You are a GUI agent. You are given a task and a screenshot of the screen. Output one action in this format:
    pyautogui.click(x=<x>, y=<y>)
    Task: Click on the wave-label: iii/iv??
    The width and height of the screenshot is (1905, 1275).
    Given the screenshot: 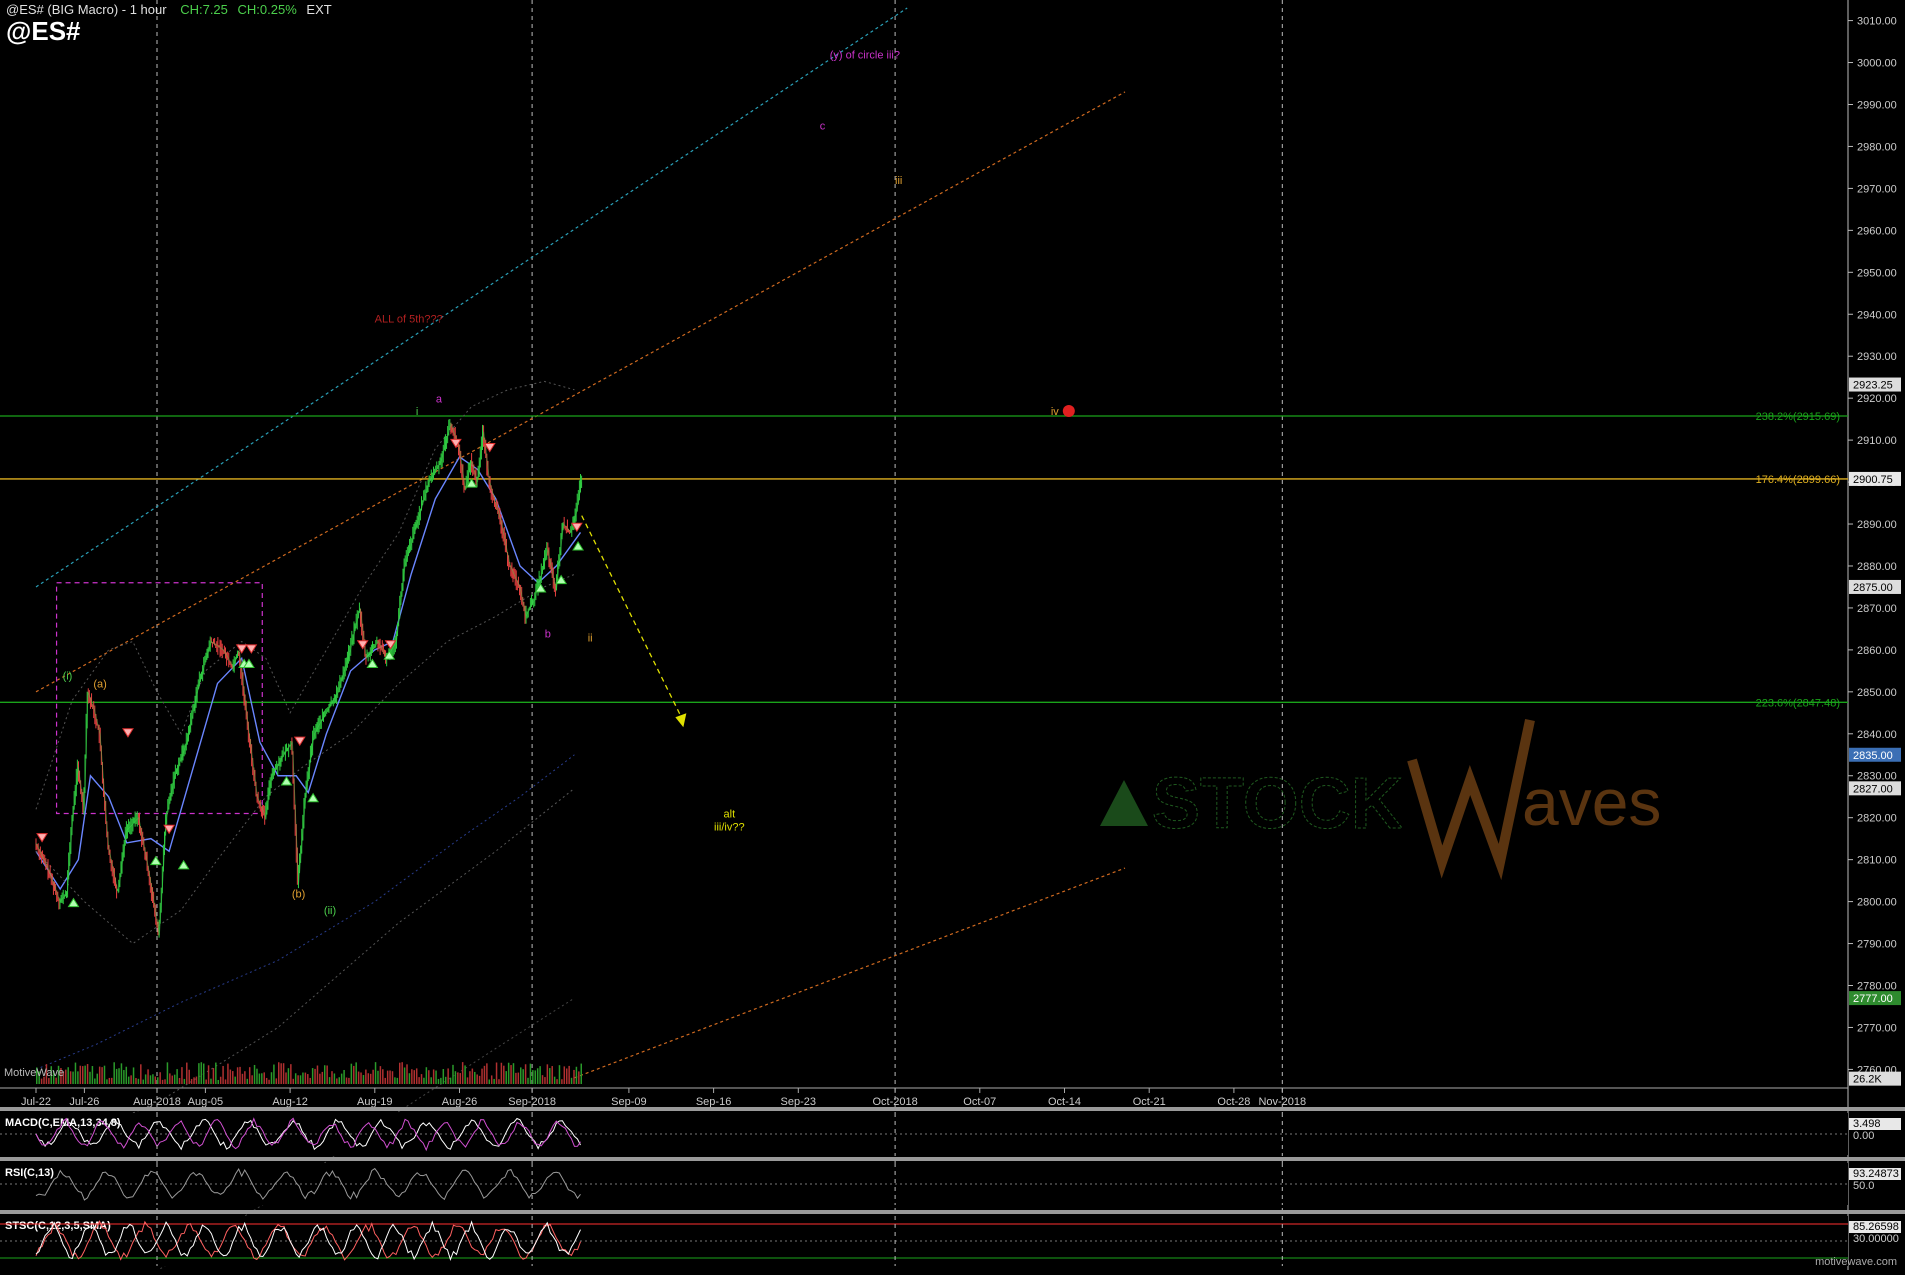 What is the action you would take?
    pyautogui.click(x=729, y=827)
    